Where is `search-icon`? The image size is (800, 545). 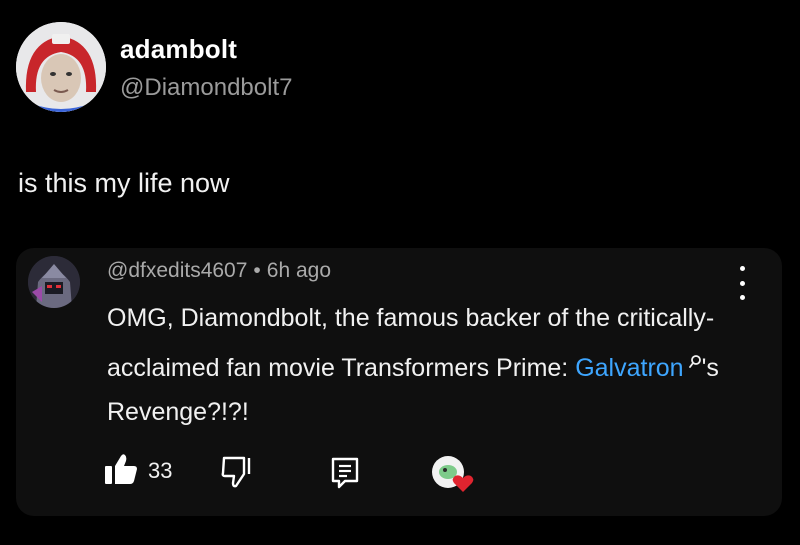 search-icon is located at coordinates (695, 362).